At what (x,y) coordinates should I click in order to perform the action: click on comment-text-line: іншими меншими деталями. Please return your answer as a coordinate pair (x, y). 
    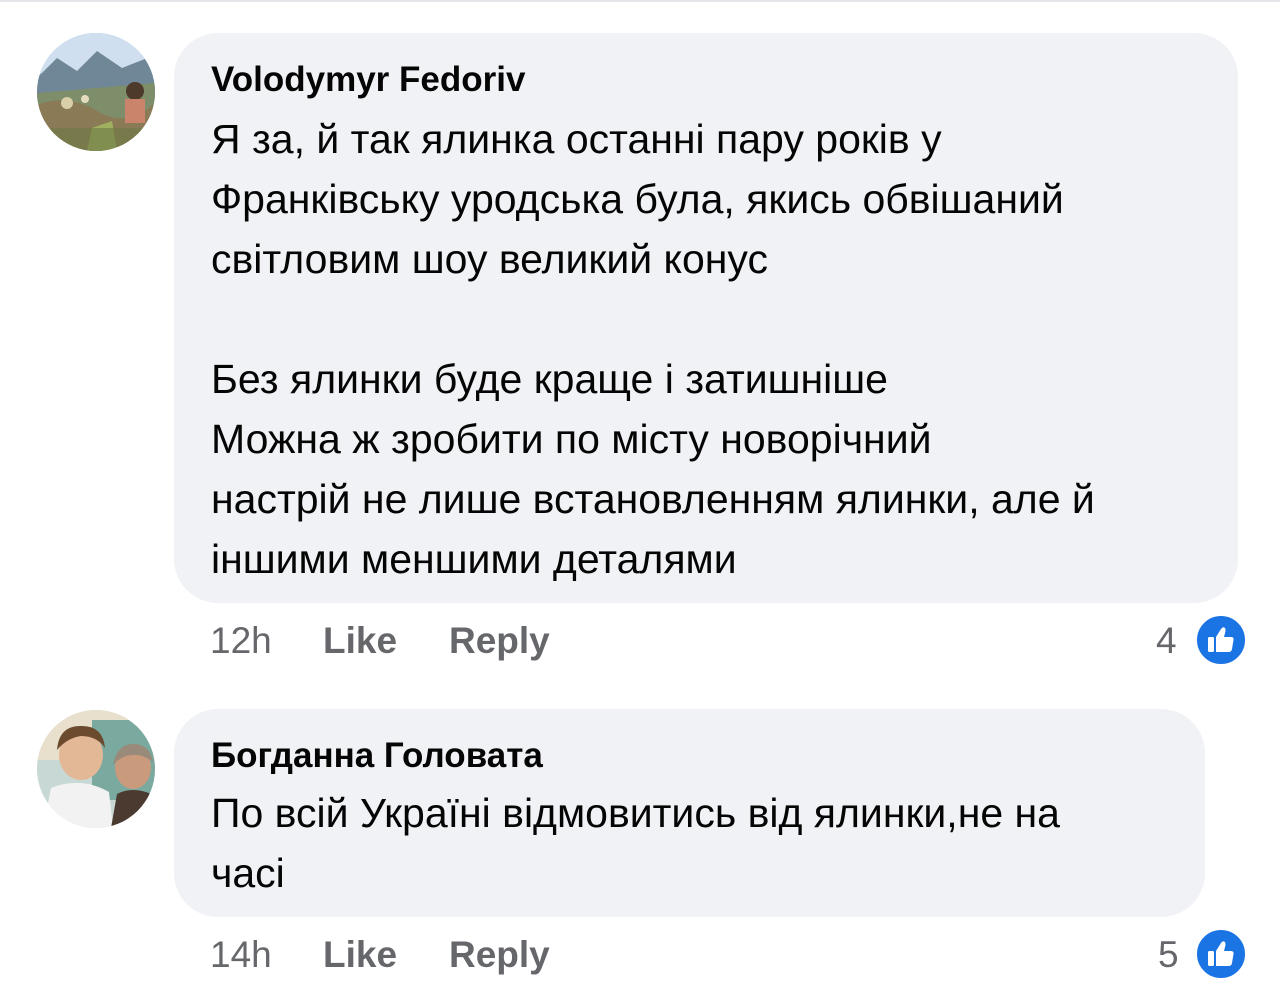
    Looking at the image, I should click on (474, 559).